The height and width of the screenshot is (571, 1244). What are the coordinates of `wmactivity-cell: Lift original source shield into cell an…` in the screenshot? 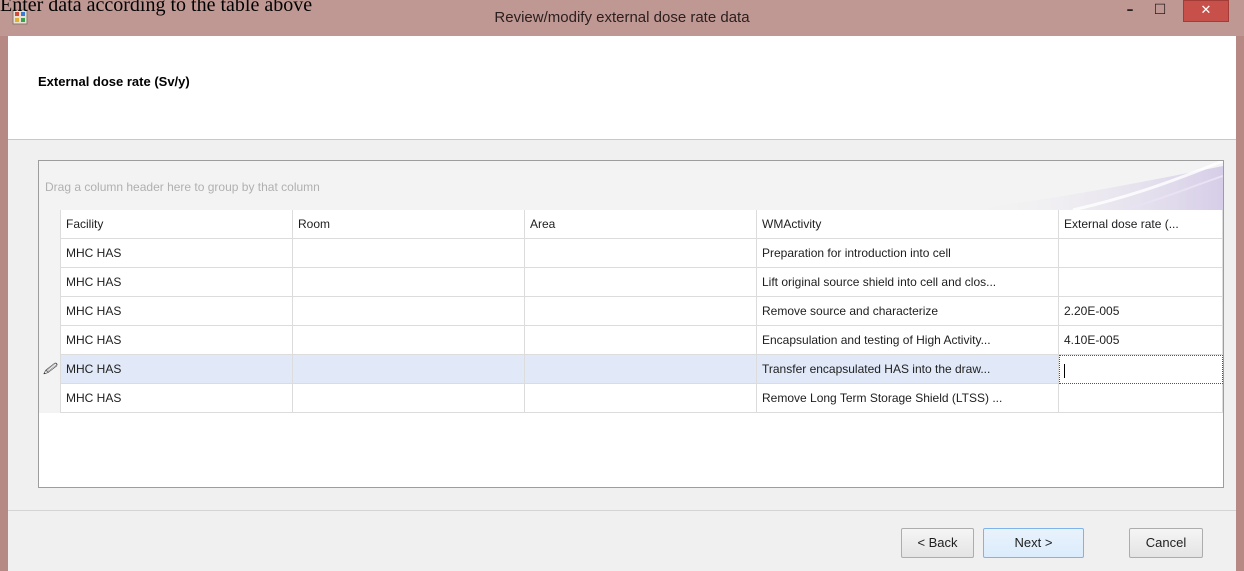 It's located at (908, 282).